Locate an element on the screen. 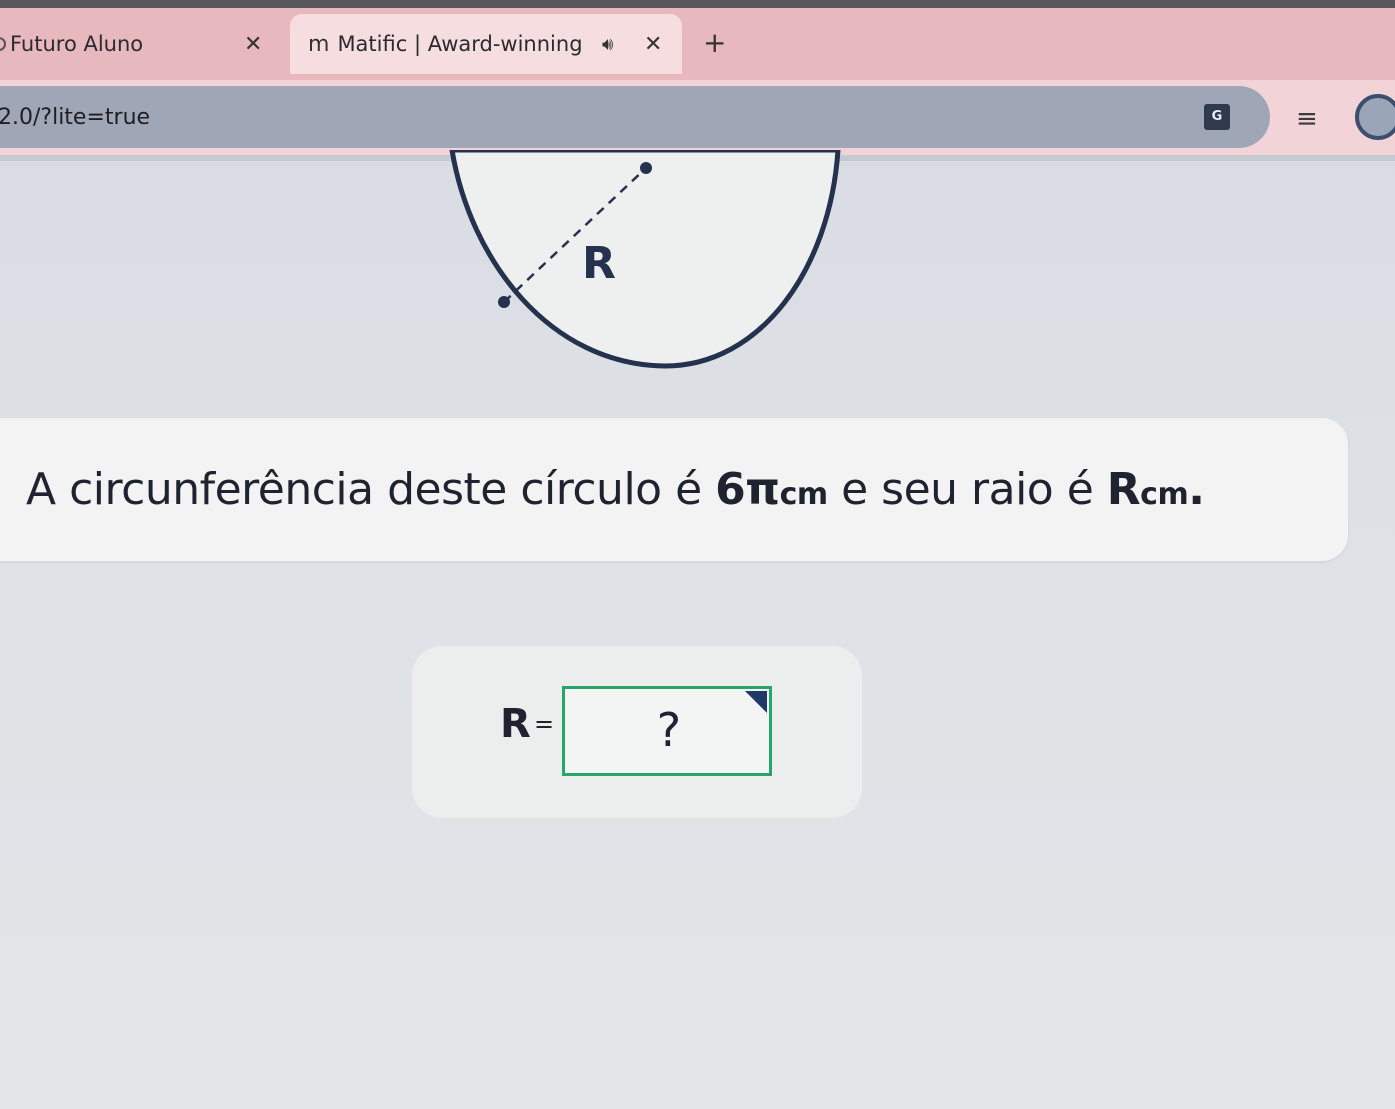 The width and height of the screenshot is (1395, 1109). browser-toolbar: 2.0/?lite=true G ≡ is located at coordinates (697, 117).